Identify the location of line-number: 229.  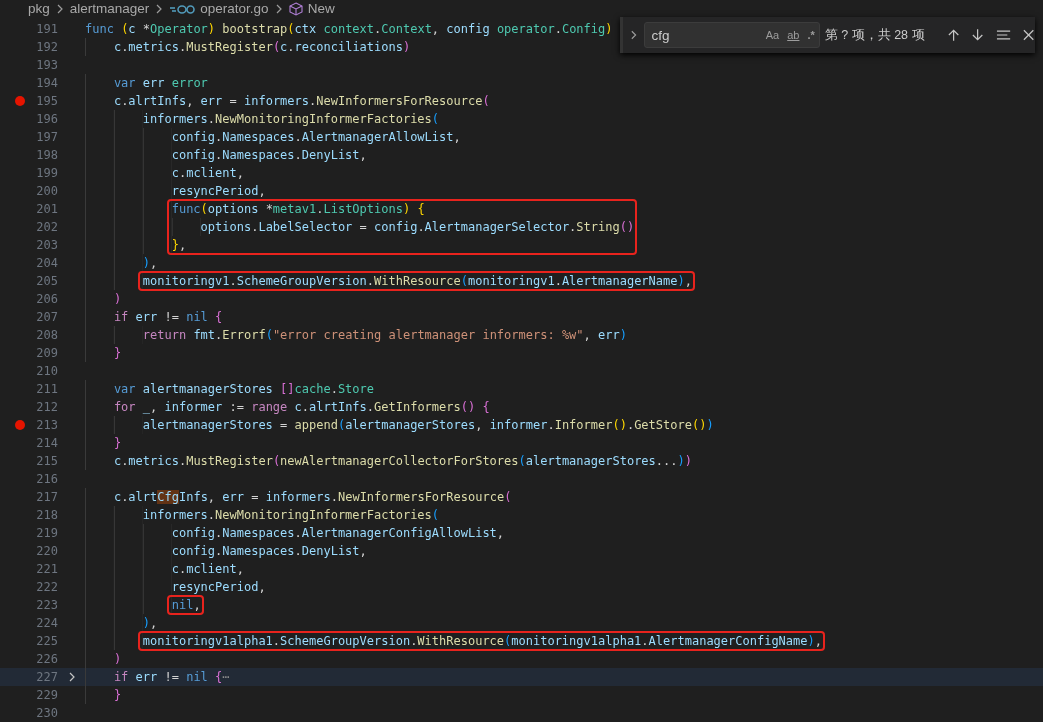
(46, 695).